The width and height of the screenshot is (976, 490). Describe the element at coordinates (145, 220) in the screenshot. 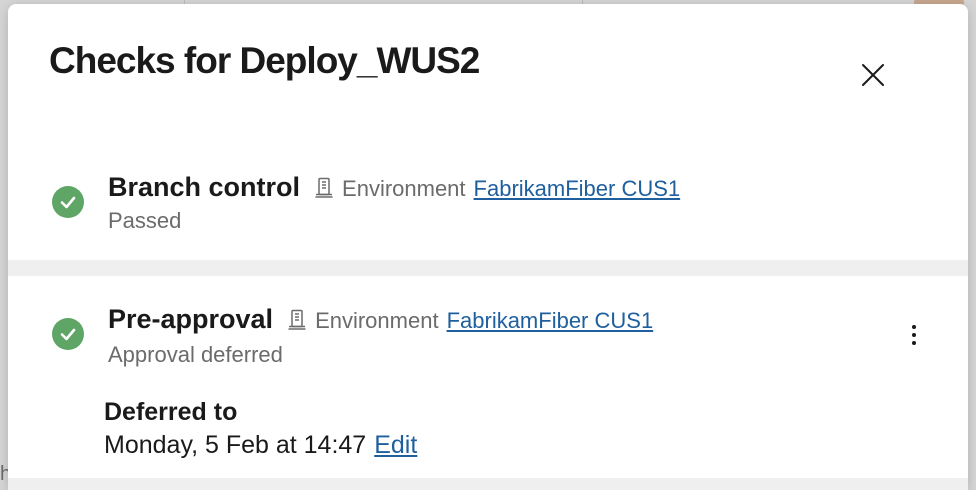

I see `check-status: Passed` at that location.